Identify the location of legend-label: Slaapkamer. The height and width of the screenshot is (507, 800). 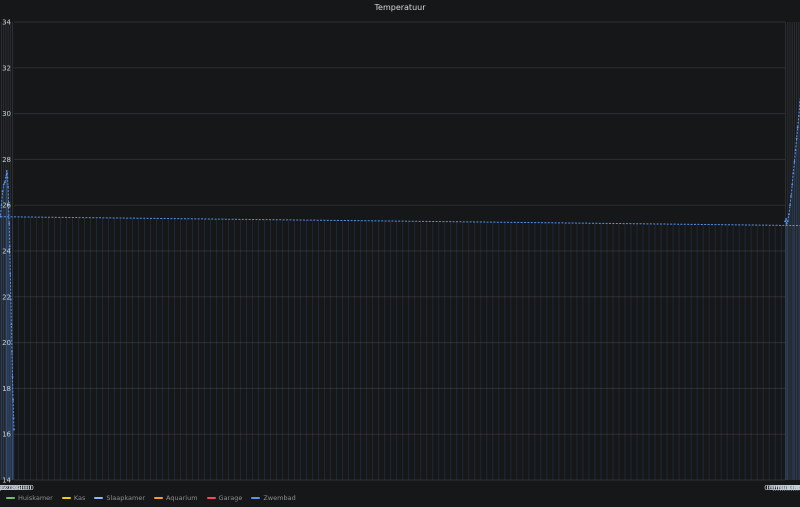
(126, 498).